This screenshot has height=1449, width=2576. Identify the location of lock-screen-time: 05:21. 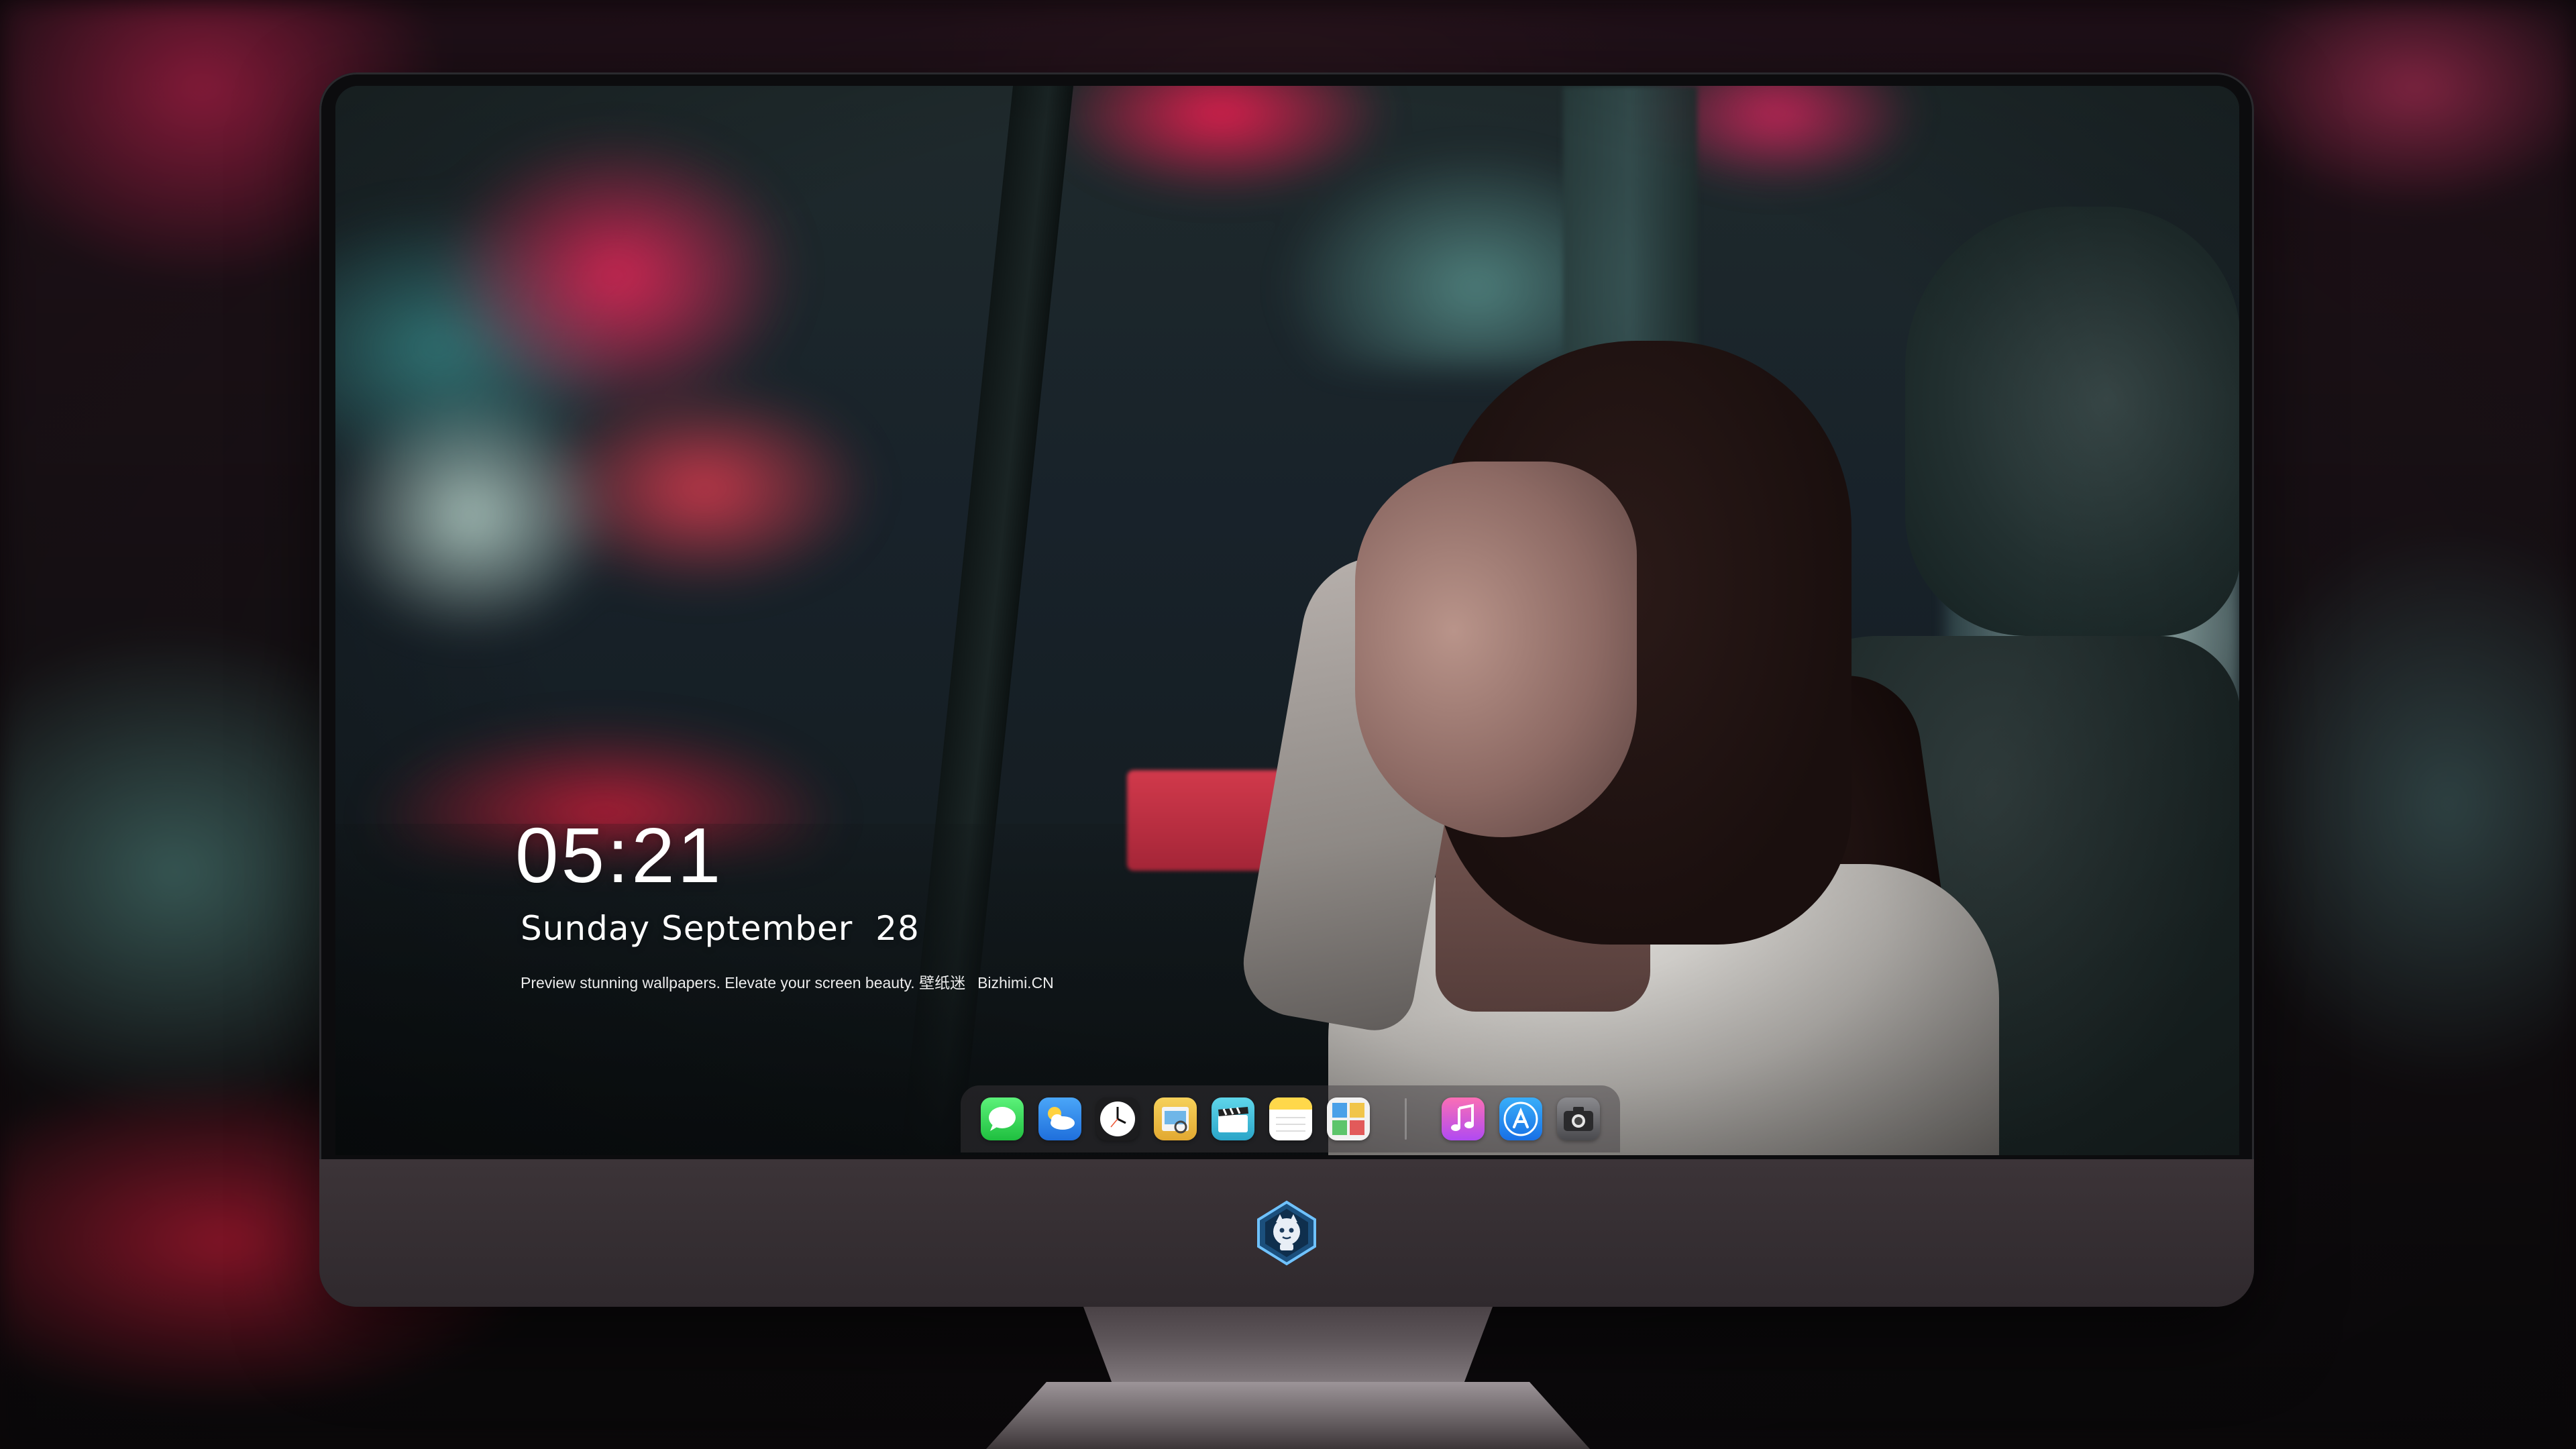
(619, 855).